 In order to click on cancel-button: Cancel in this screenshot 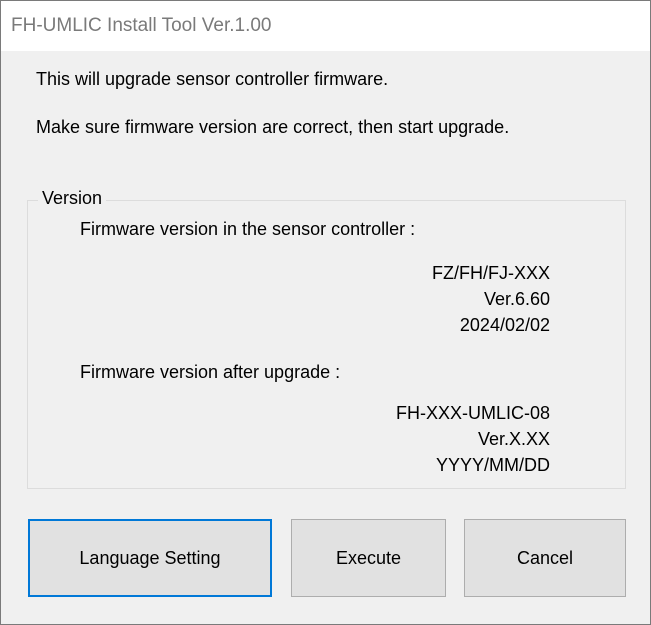, I will do `click(545, 558)`.